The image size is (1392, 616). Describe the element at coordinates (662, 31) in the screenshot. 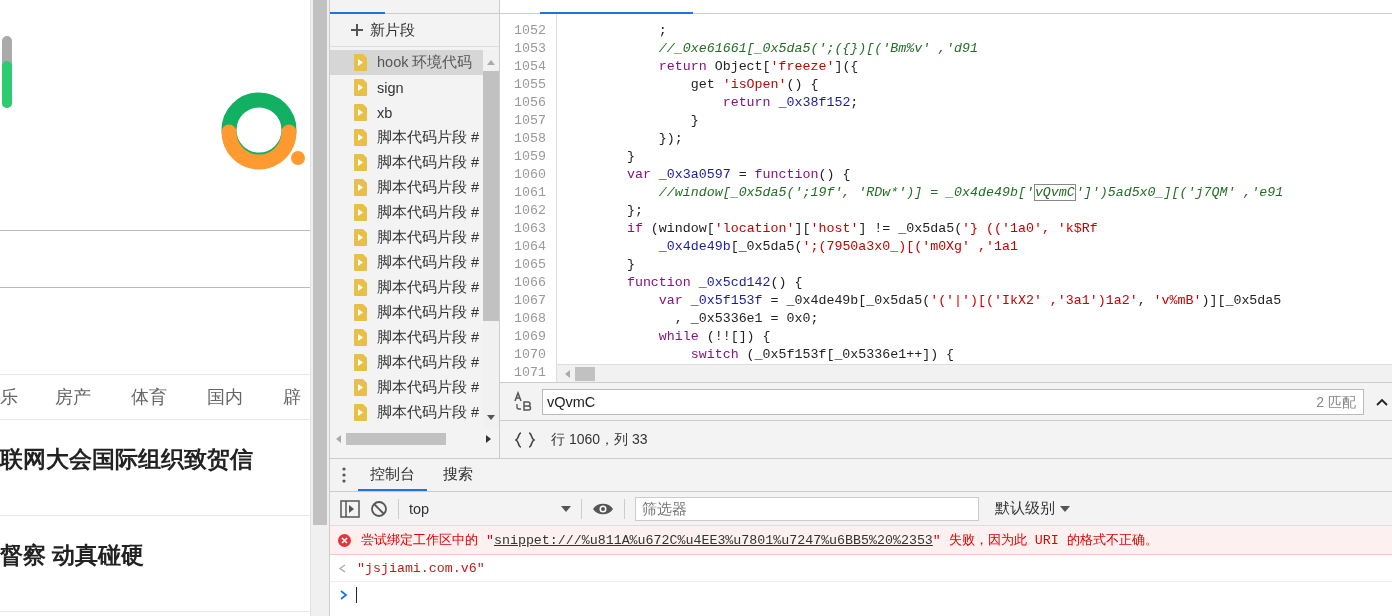

I see `code-line: ;` at that location.